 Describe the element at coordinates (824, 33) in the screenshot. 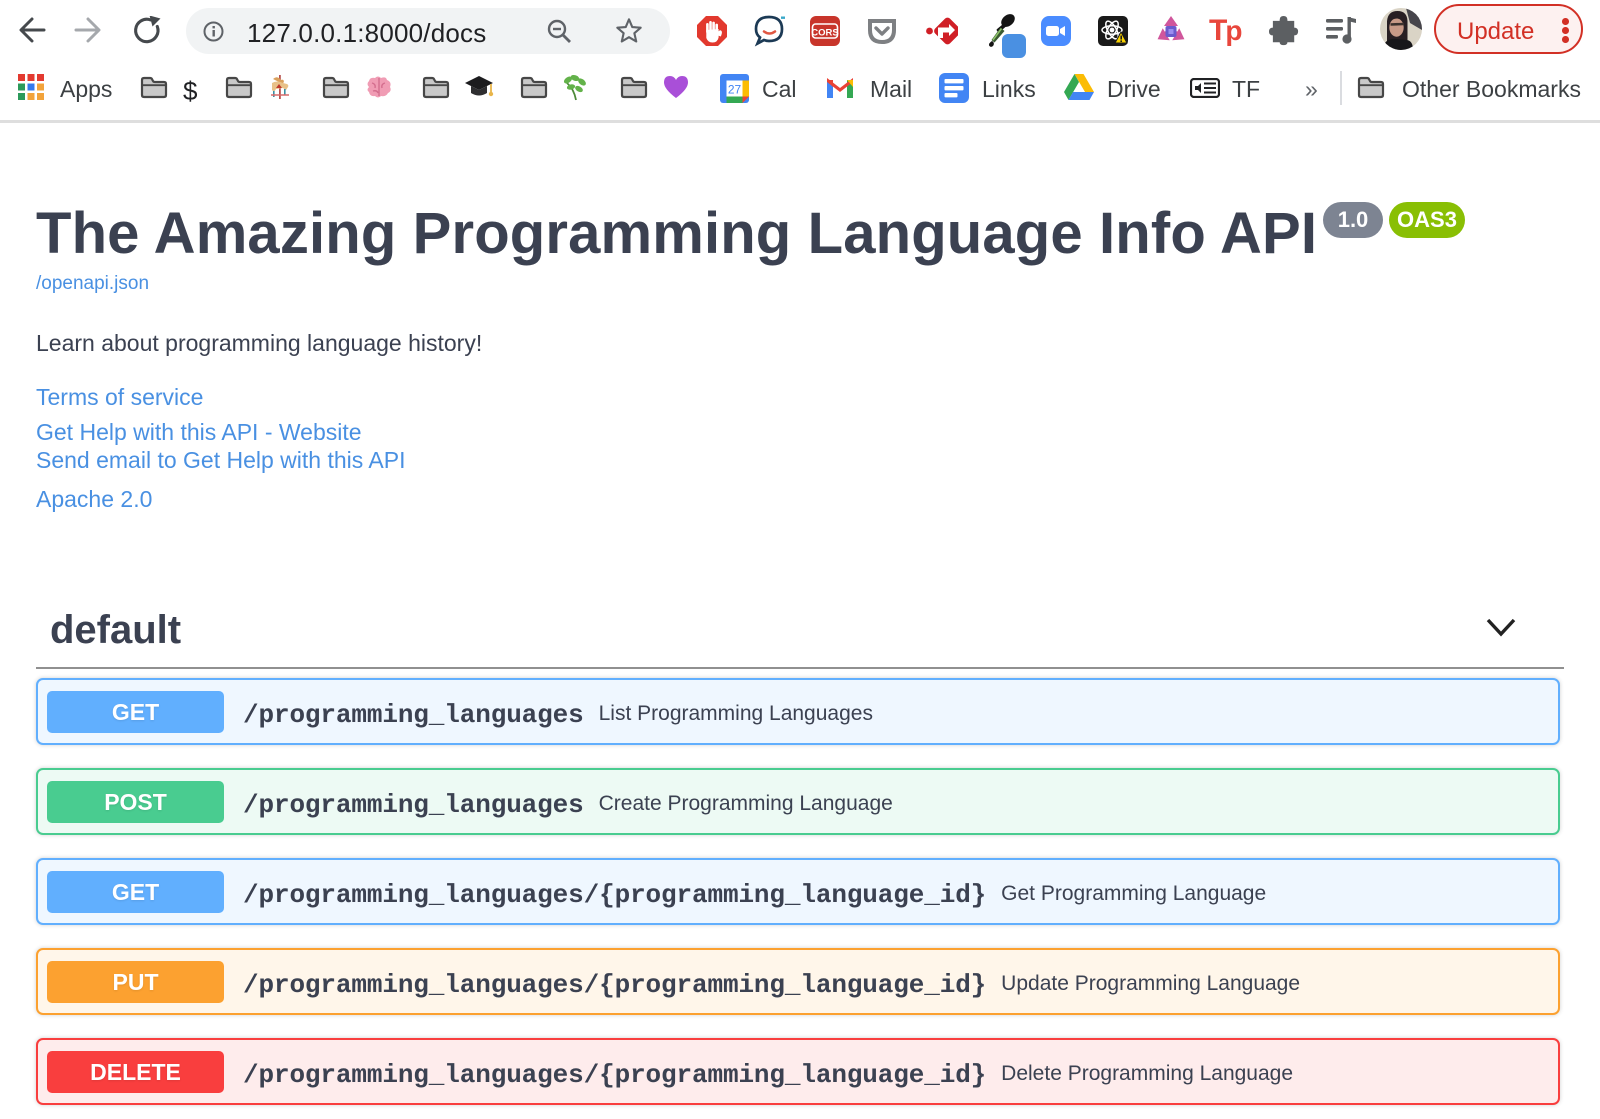

I see `svg-text: CORS` at that location.